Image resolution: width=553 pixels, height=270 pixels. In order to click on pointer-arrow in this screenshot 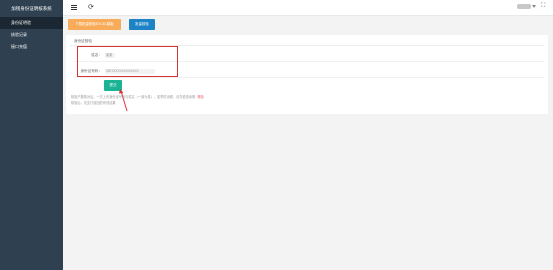, I will do `click(123, 100)`.